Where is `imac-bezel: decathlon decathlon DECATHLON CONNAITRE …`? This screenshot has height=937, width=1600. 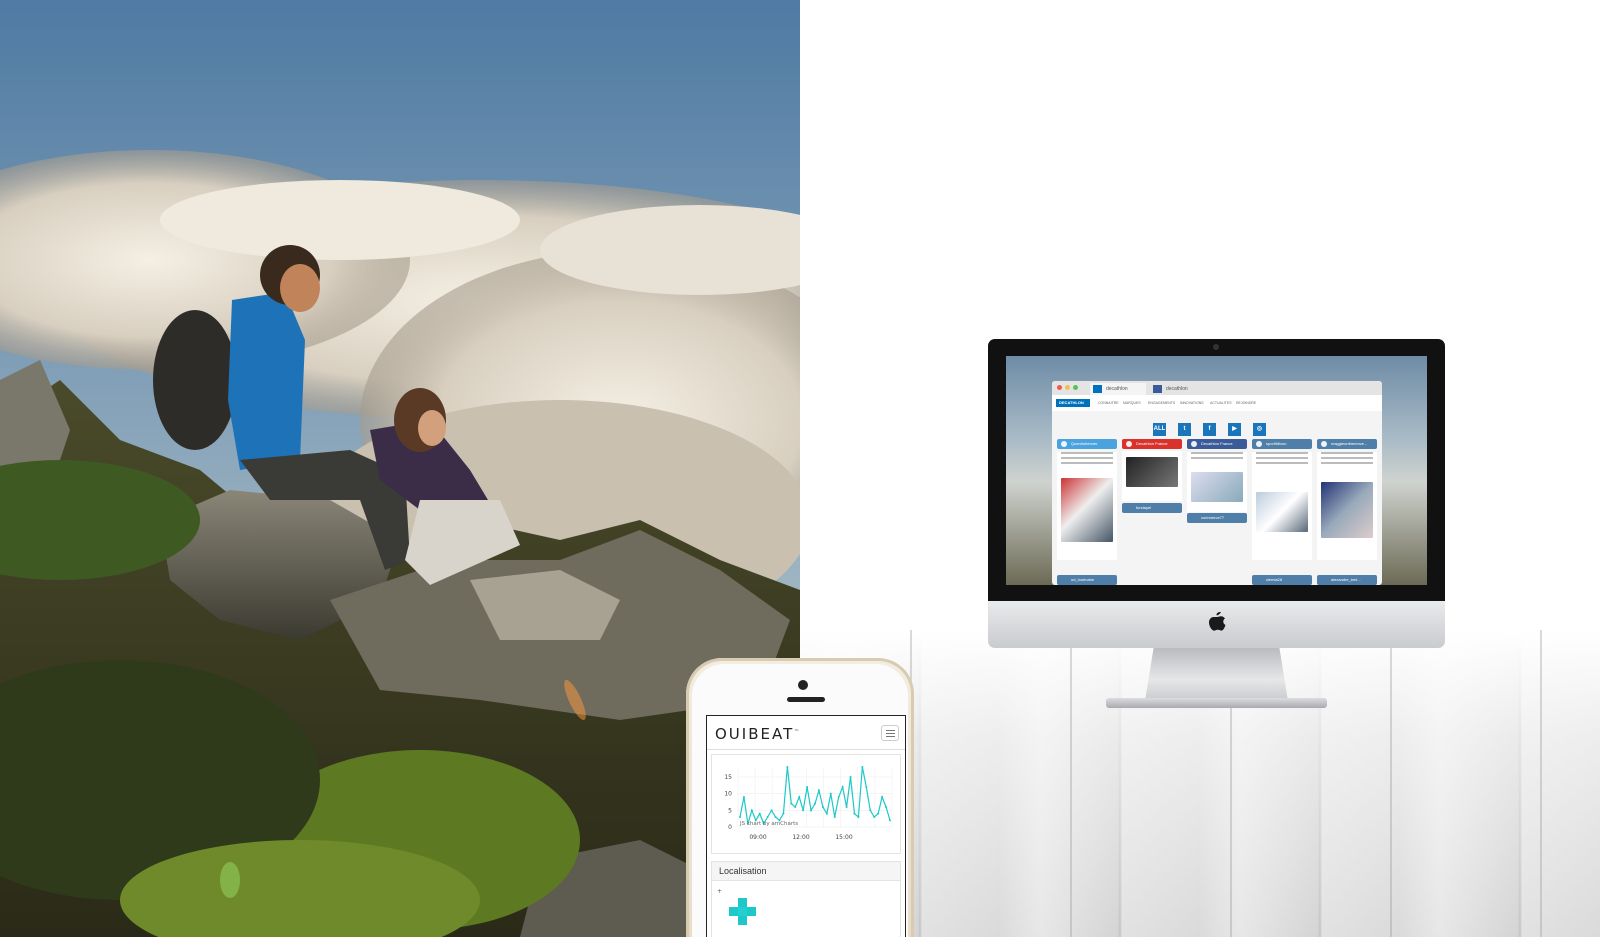 imac-bezel: decathlon decathlon DECATHLON CONNAITRE … is located at coordinates (1216, 470).